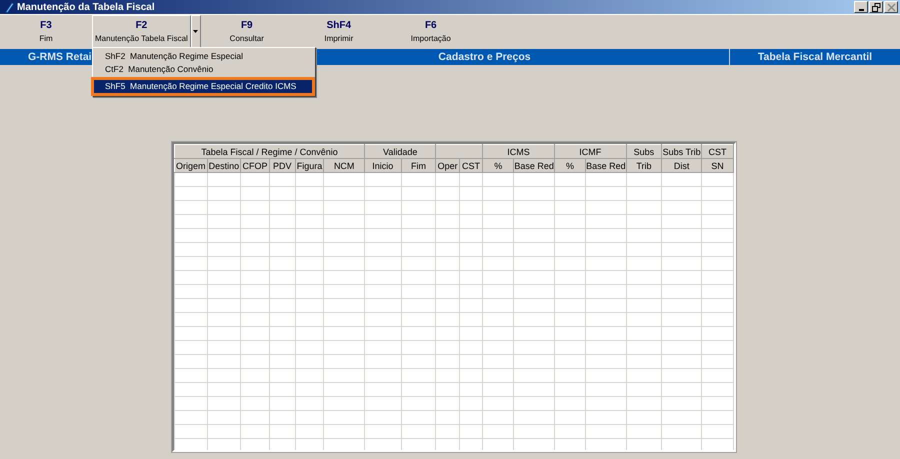 This screenshot has height=459, width=900. I want to click on minimize-button, so click(861, 7).